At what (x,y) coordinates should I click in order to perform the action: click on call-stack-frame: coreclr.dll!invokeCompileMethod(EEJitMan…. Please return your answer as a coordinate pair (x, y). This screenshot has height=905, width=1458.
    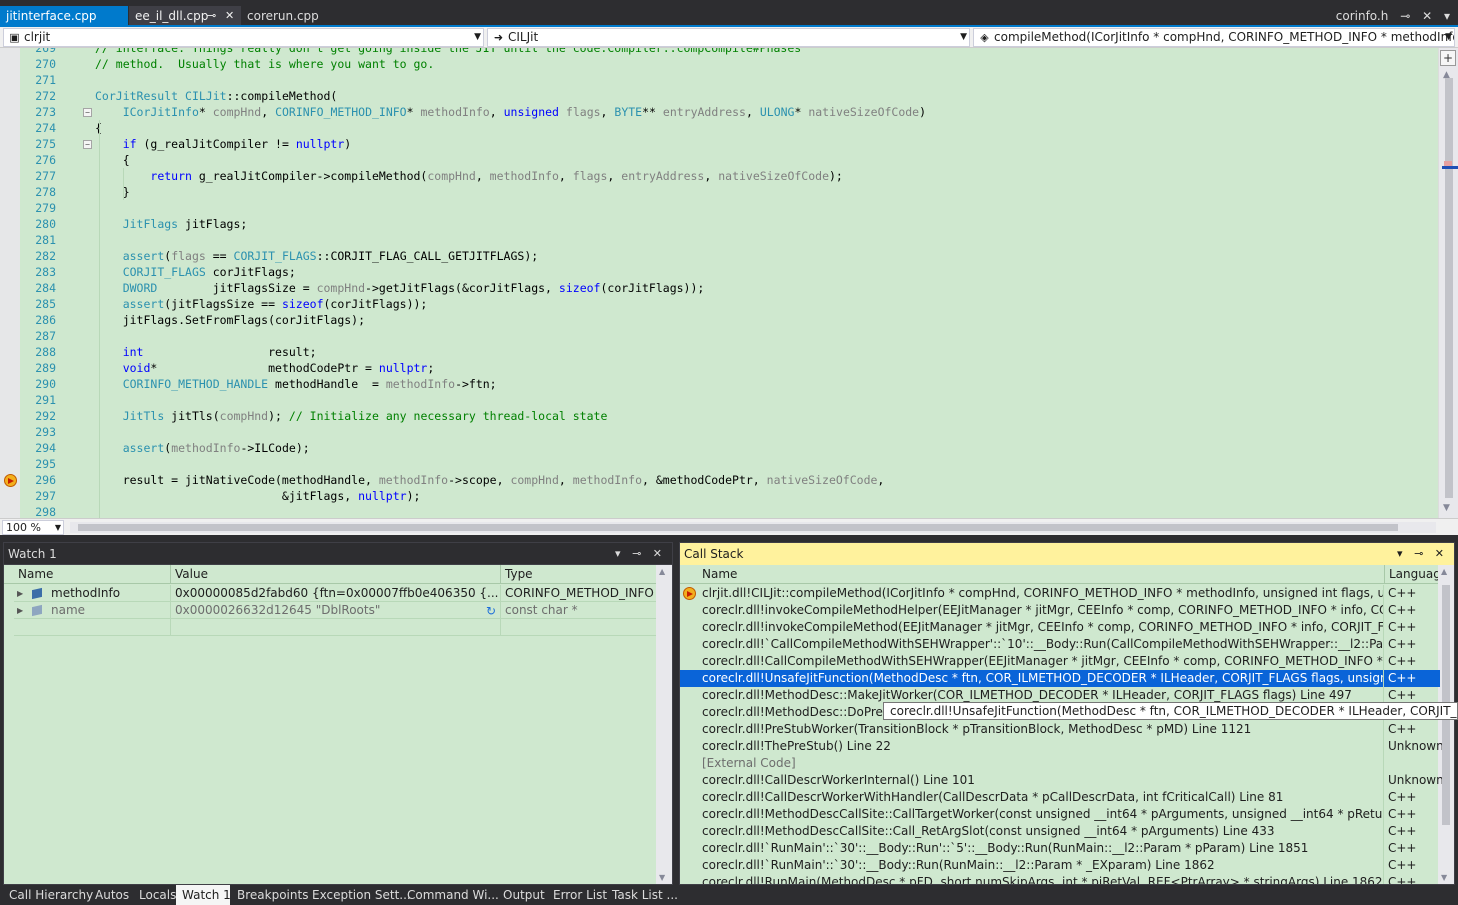
    Looking at the image, I should click on (1060, 627).